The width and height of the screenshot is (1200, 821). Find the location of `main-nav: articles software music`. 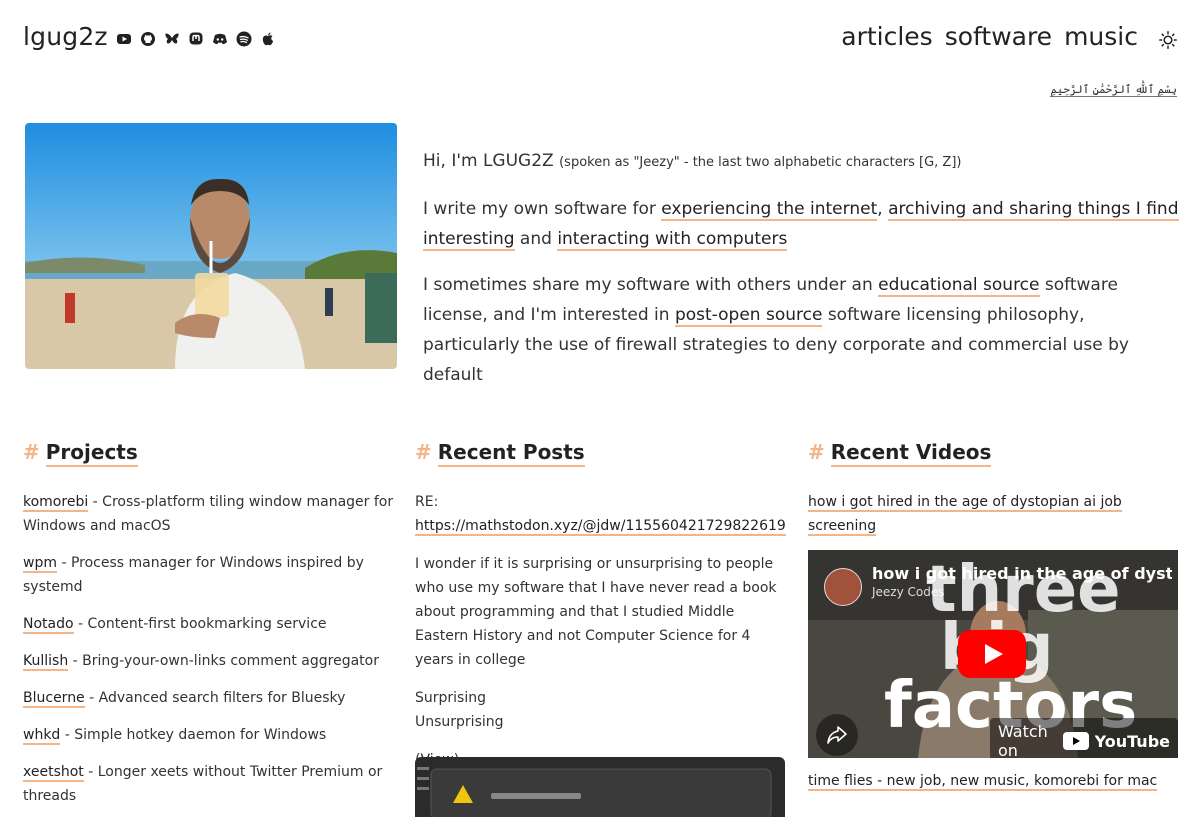

main-nav: articles software music is located at coordinates (989, 36).